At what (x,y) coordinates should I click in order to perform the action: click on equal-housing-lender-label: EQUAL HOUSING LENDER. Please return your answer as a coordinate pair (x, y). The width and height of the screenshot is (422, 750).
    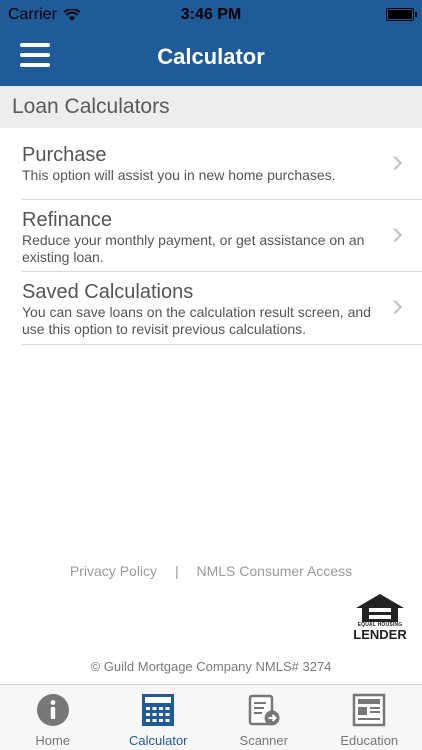
    Looking at the image, I should click on (380, 632).